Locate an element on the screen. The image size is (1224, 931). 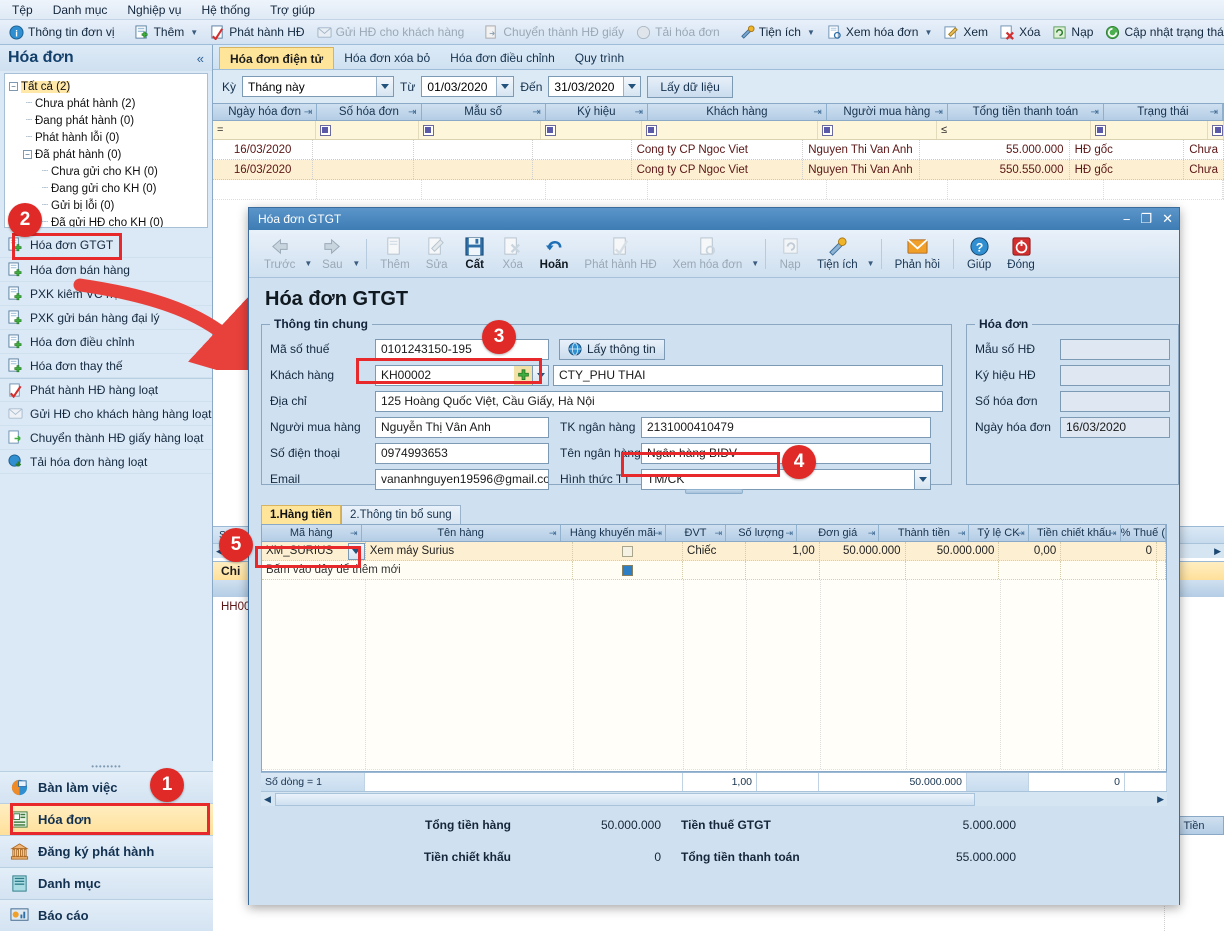
column-header-so-hoa-don: Số hóa đơn ⇥ is located at coordinates (369, 112).